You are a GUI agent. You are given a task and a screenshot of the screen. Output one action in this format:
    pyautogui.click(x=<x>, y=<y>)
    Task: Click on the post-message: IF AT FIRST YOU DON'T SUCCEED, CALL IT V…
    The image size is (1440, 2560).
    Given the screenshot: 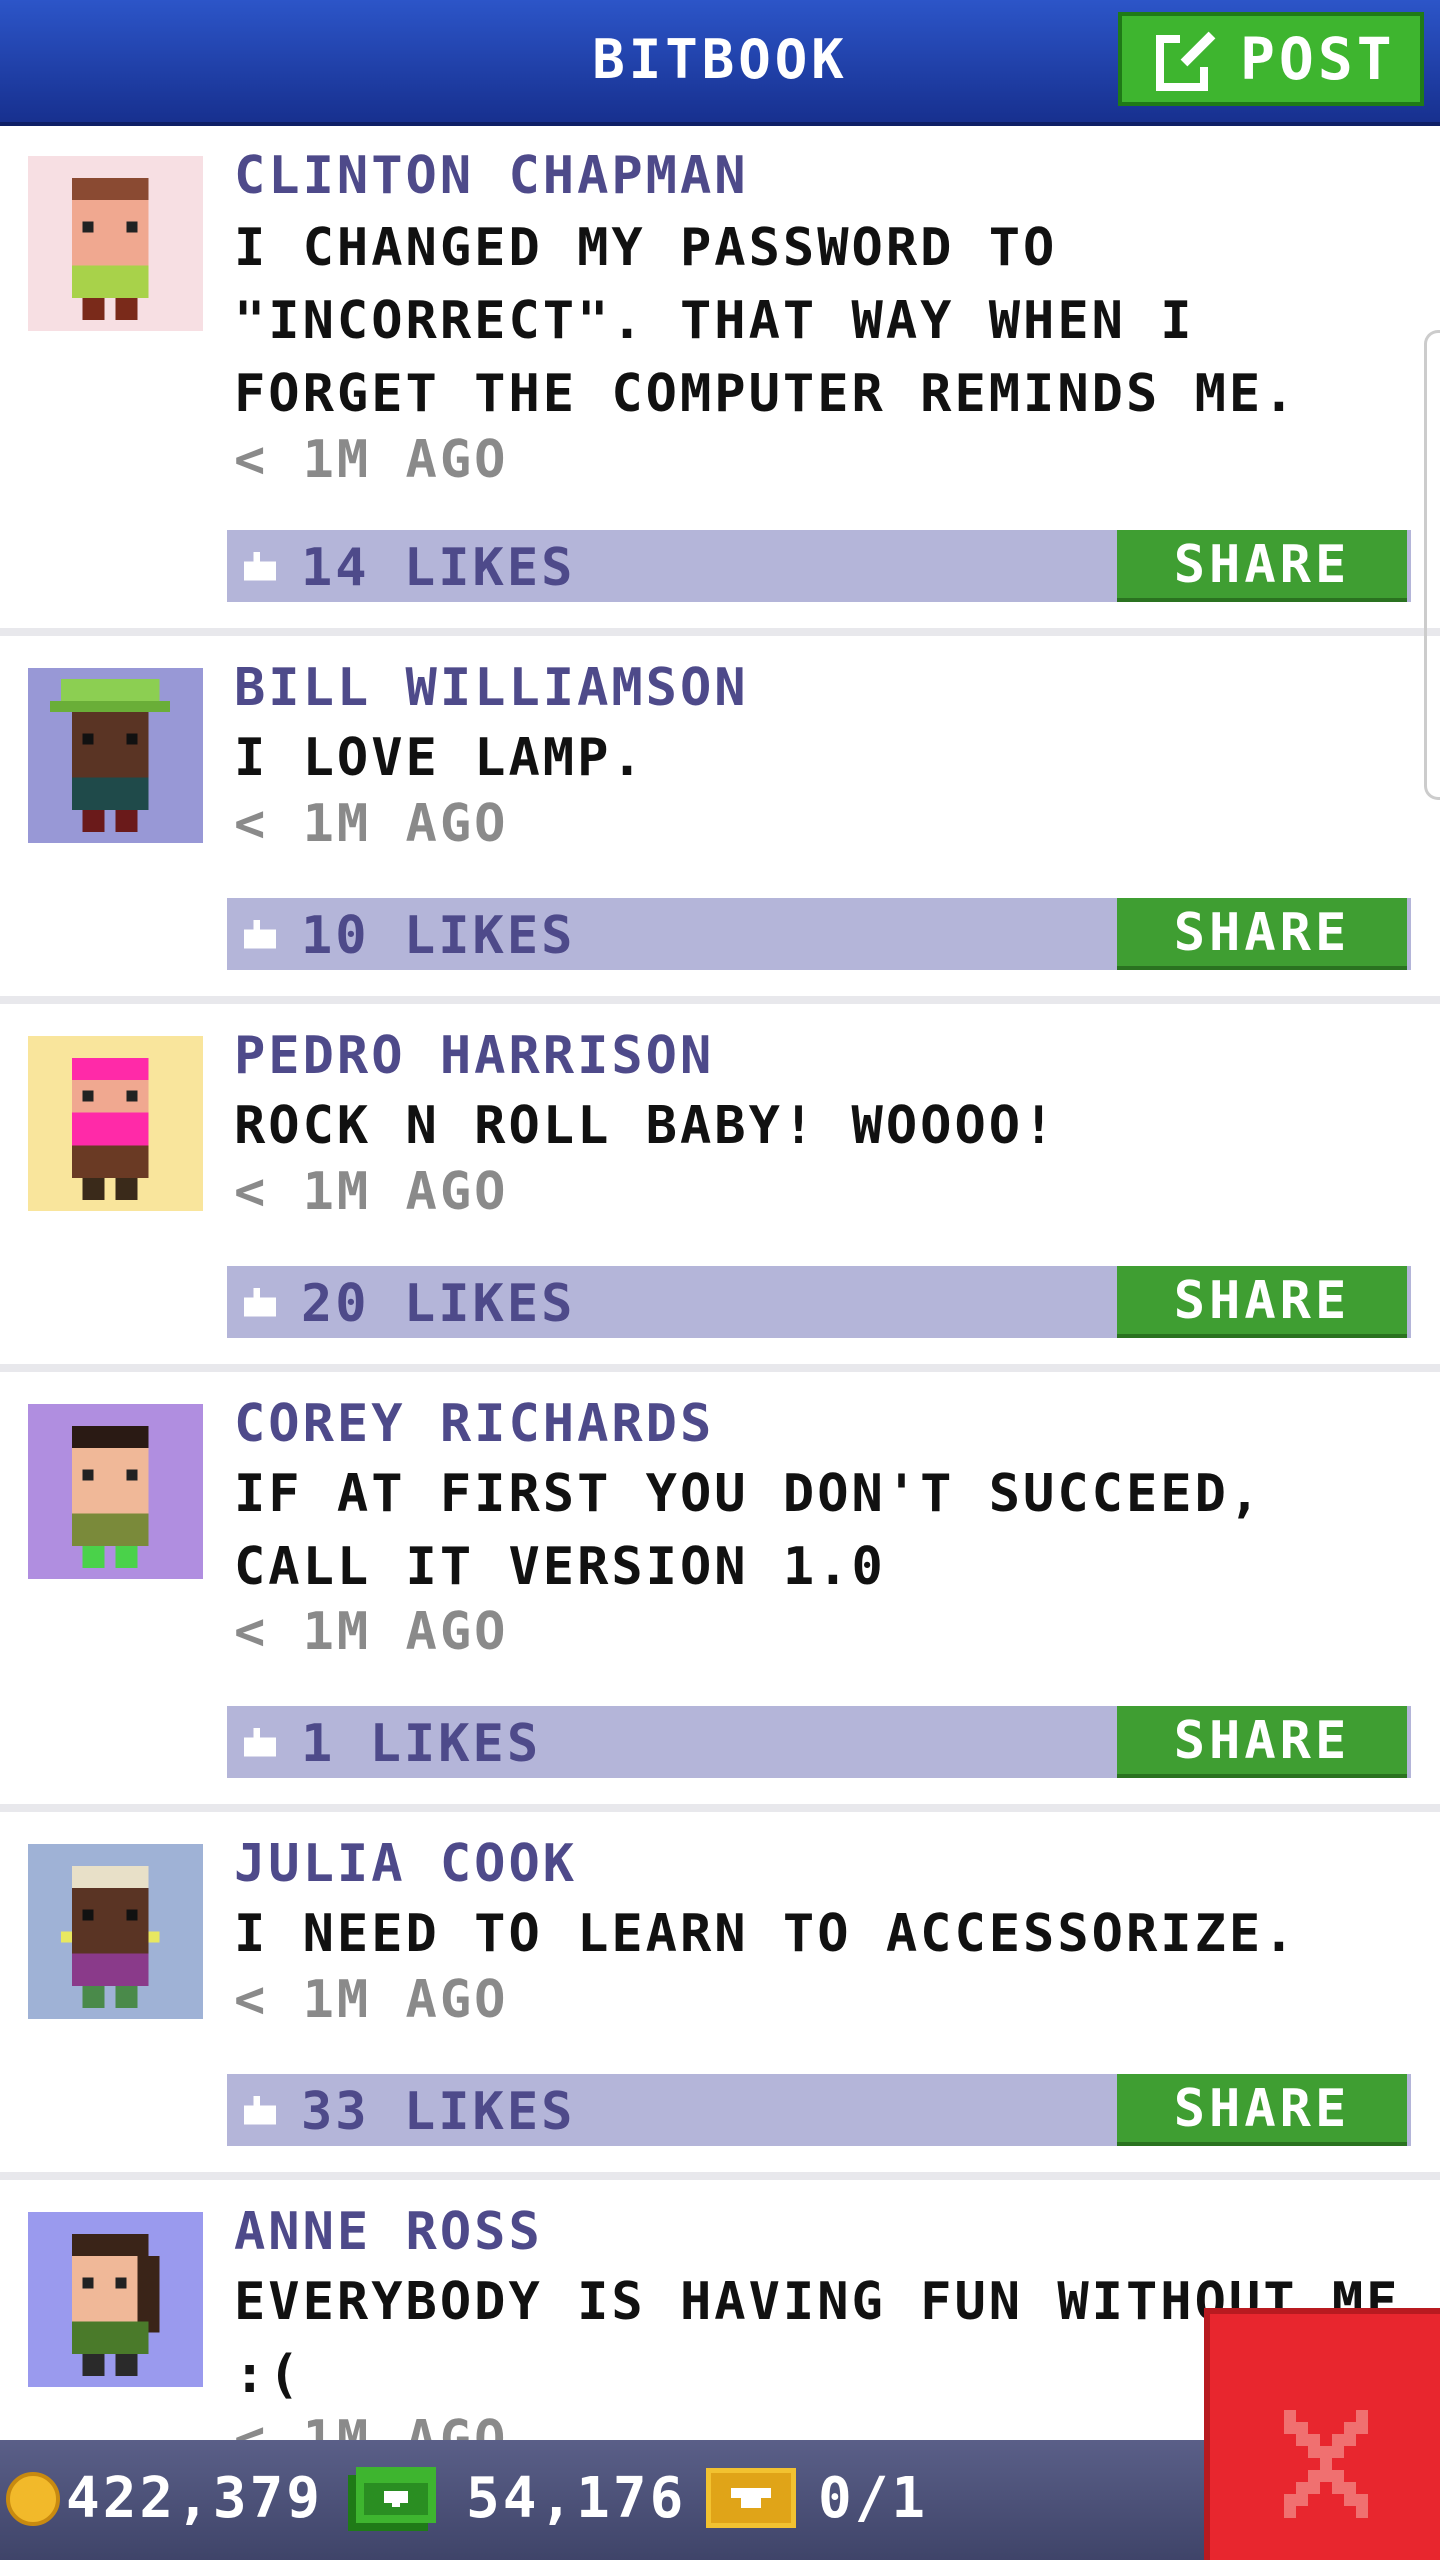 What is the action you would take?
    pyautogui.click(x=749, y=1530)
    